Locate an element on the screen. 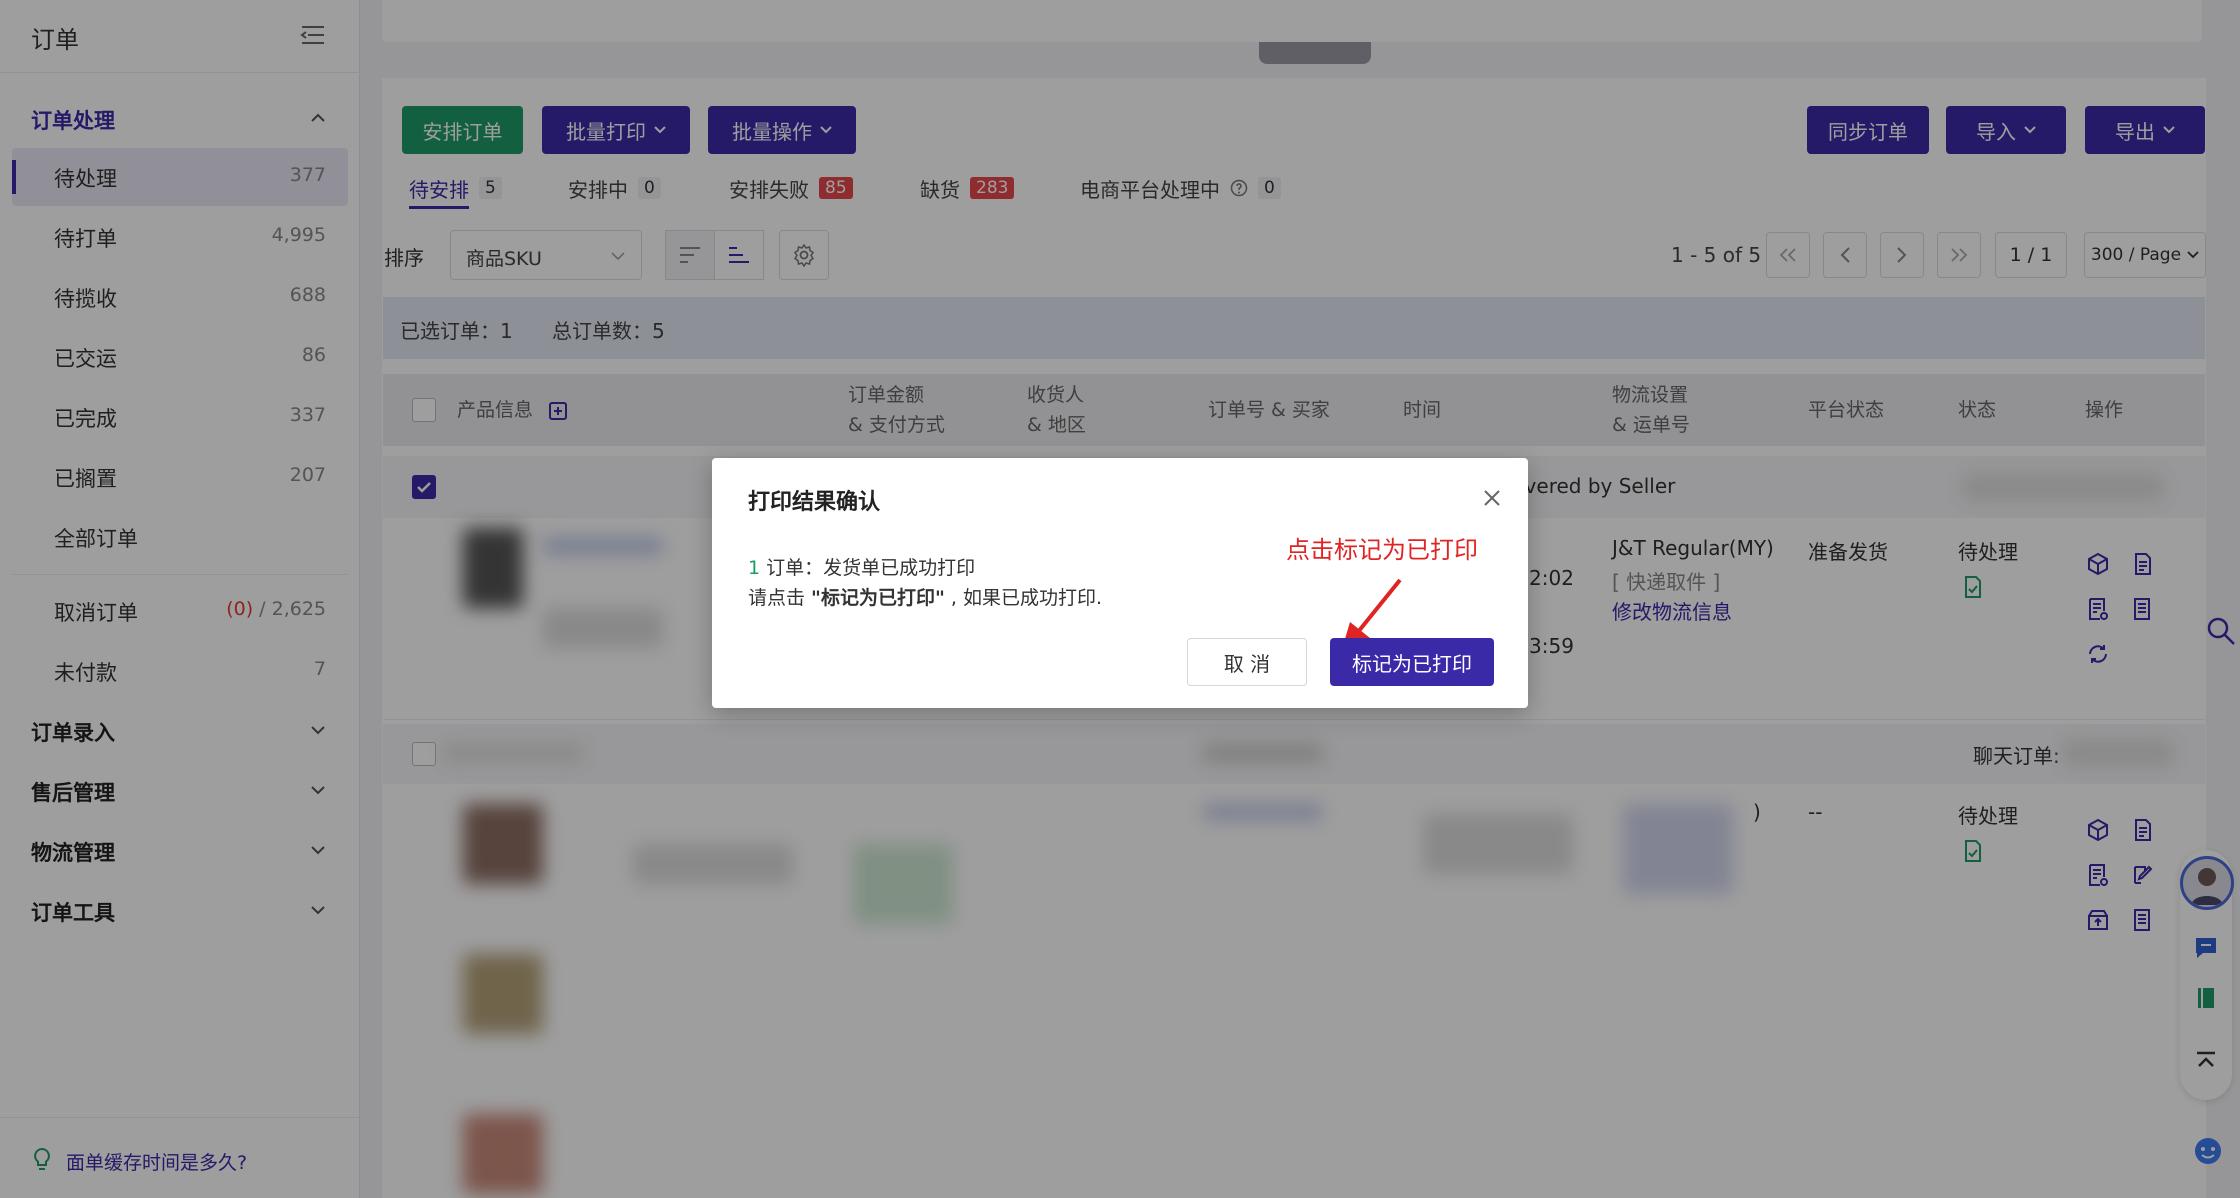 The height and width of the screenshot is (1198, 2240). button-label: 取 消 is located at coordinates (1247, 663).